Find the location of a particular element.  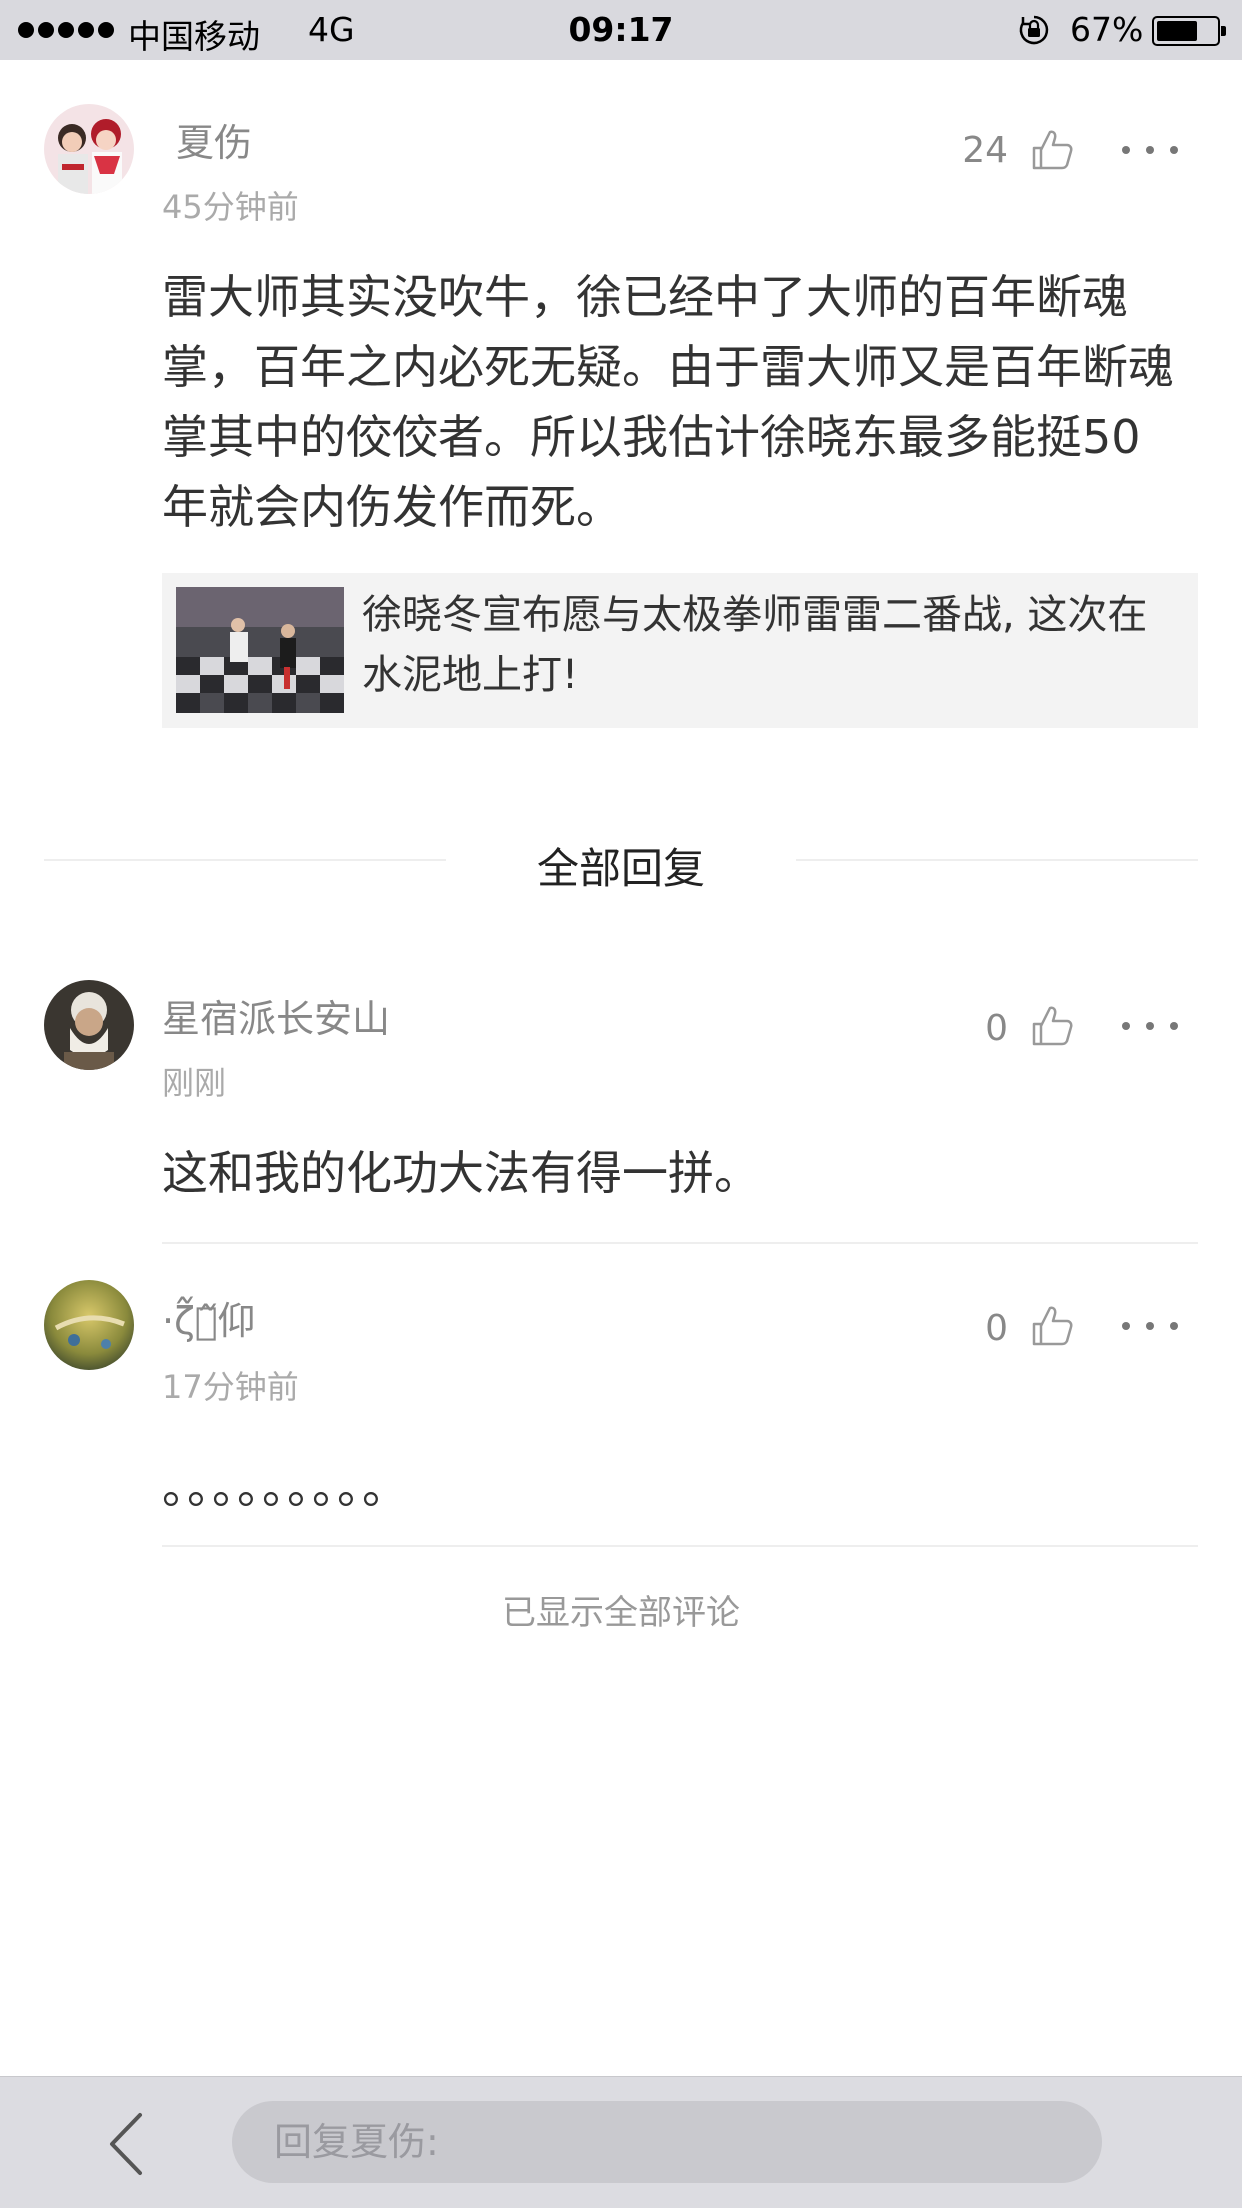

all-comments-shown-note: 已显示全部评论 is located at coordinates (621, 1613).